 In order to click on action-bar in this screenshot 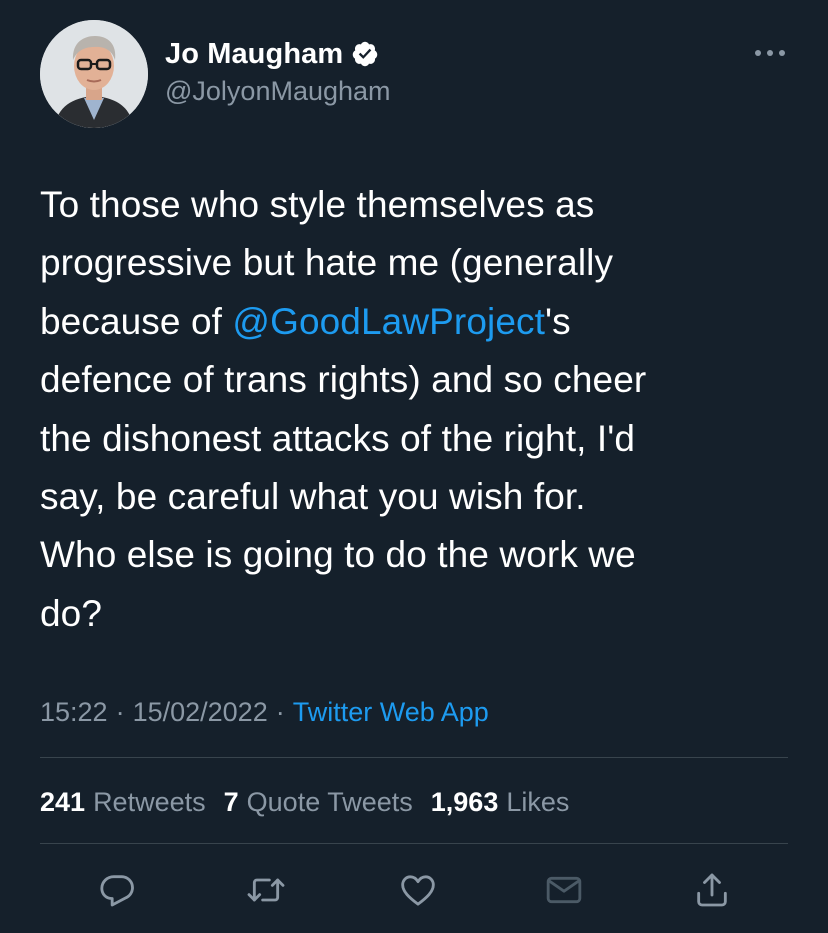, I will do `click(414, 891)`.